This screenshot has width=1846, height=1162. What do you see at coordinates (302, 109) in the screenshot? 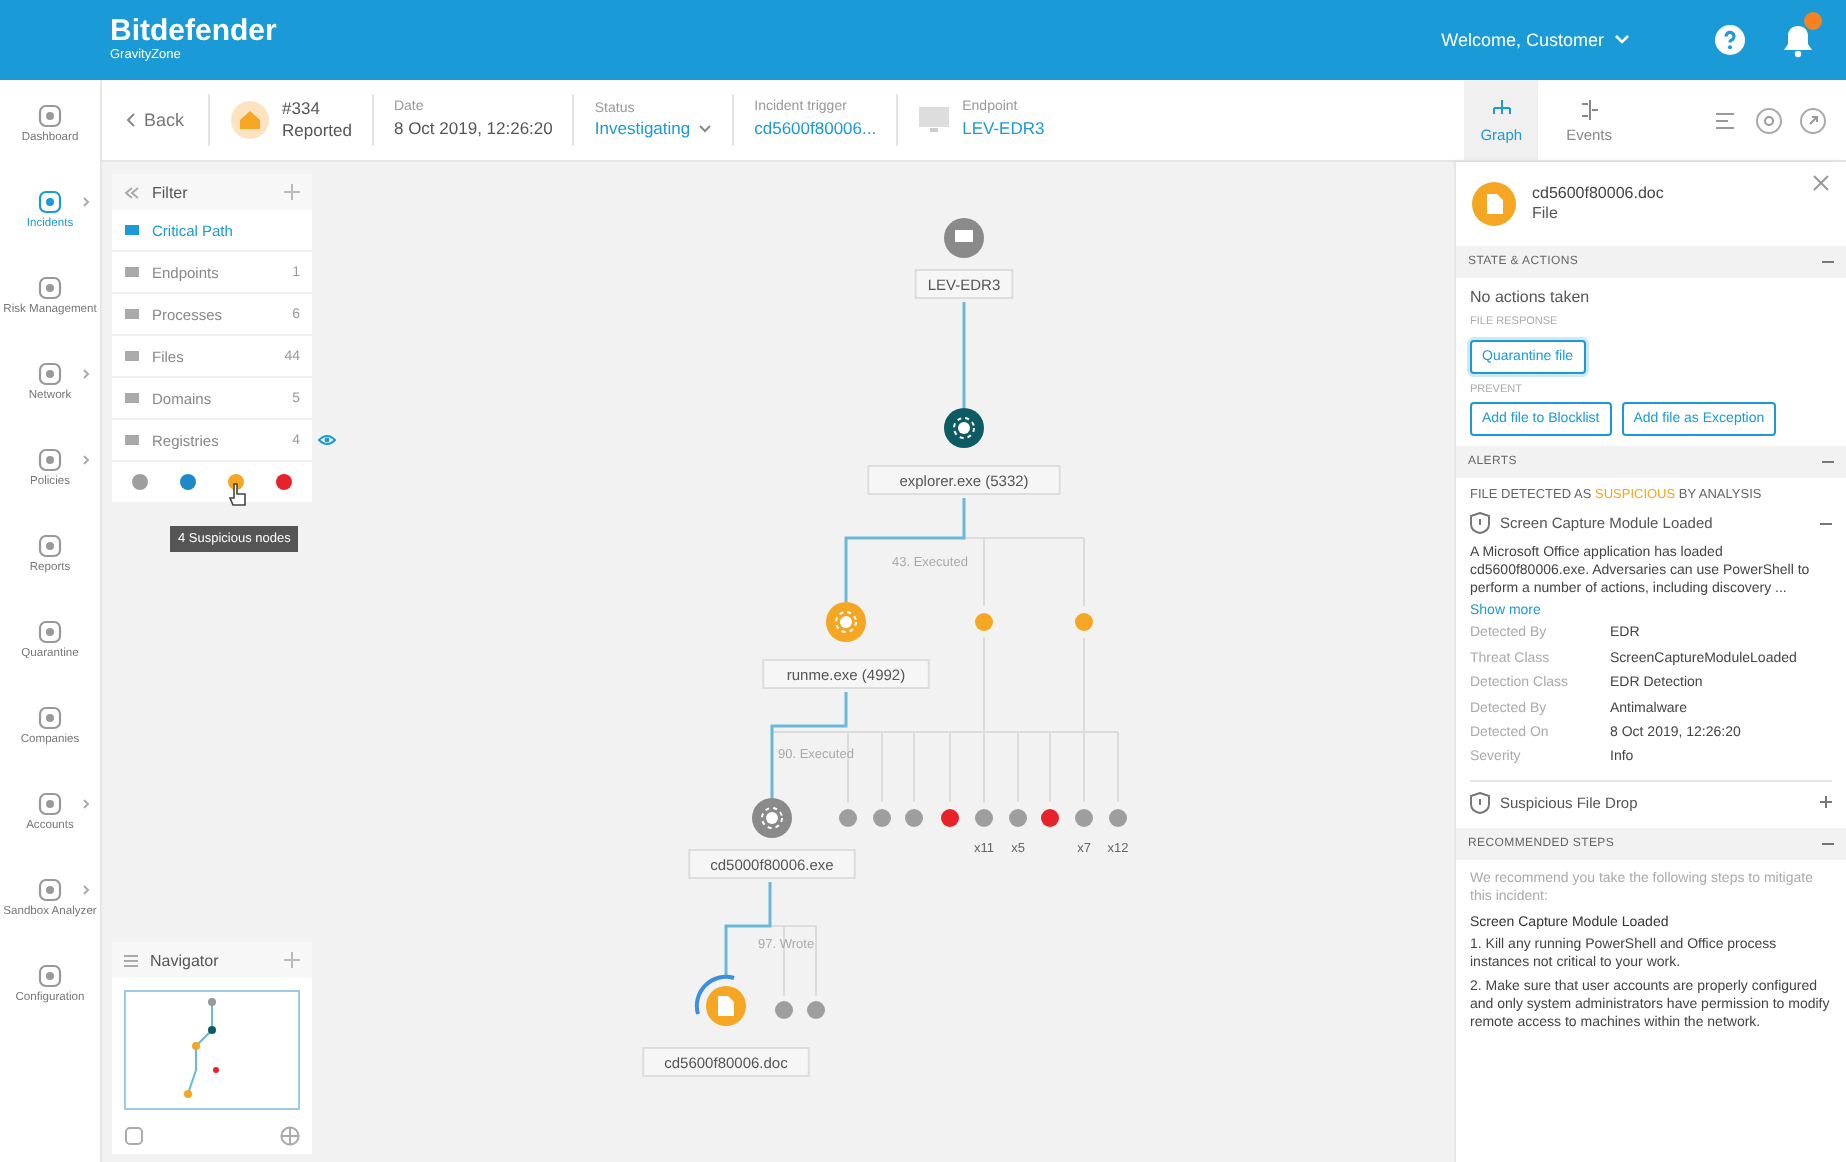
I see `incident-number: #334` at bounding box center [302, 109].